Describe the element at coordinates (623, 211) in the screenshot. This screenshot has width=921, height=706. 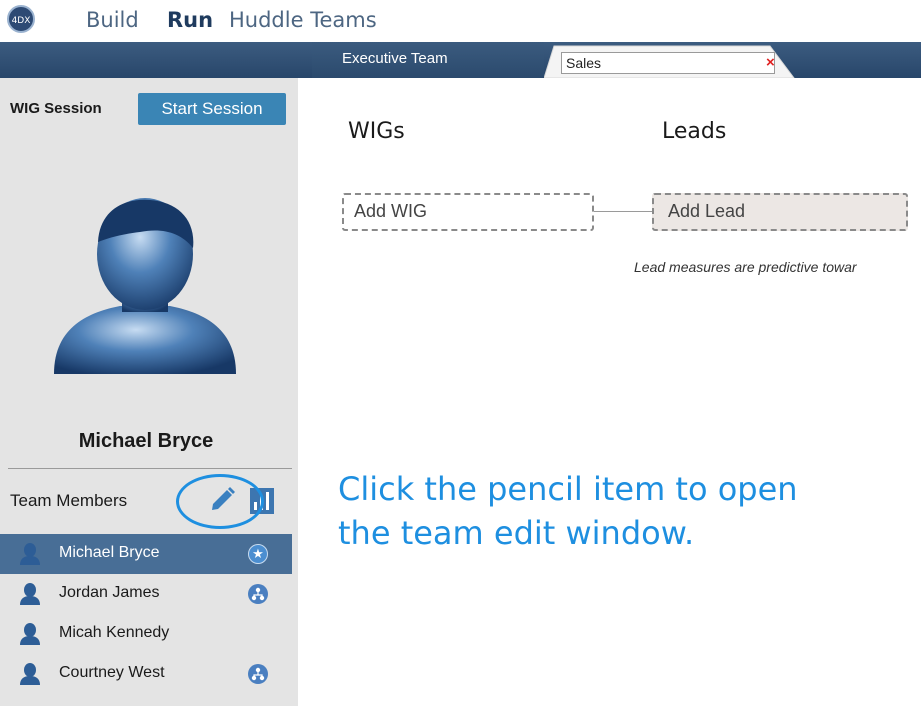
I see `connector-line` at that location.